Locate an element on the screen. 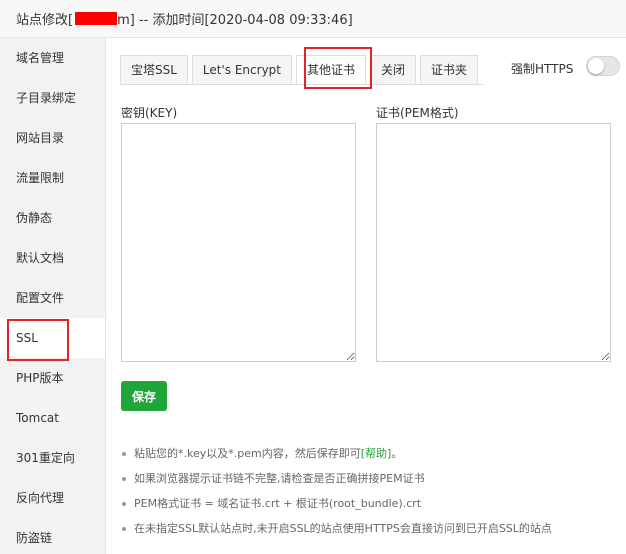  redacted-domain is located at coordinates (96, 18).